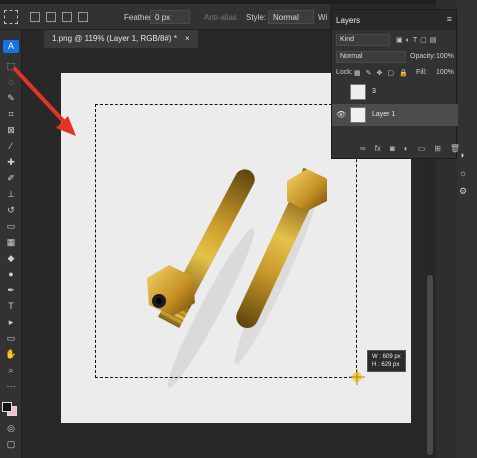 The width and height of the screenshot is (477, 458). I want to click on style-select: Normal, so click(291, 17).